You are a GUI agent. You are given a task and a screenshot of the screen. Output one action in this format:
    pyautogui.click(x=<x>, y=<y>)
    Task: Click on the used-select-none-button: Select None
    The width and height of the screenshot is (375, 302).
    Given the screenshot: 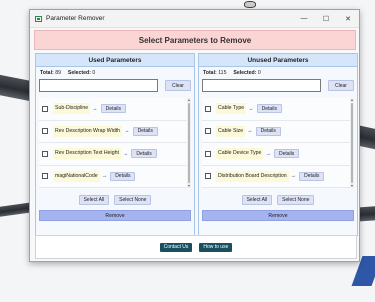 What is the action you would take?
    pyautogui.click(x=133, y=200)
    